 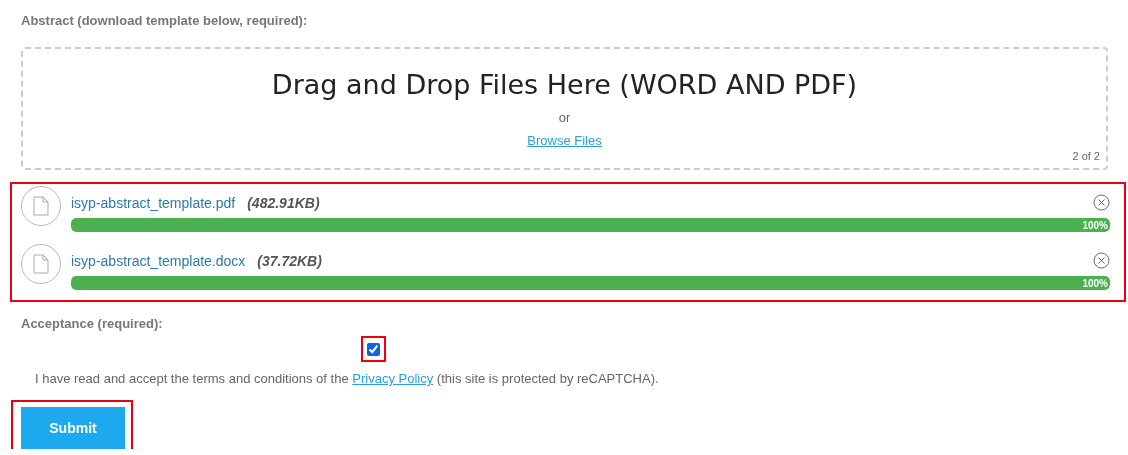 What do you see at coordinates (564, 140) in the screenshot?
I see `browse-files-link: Browse Files` at bounding box center [564, 140].